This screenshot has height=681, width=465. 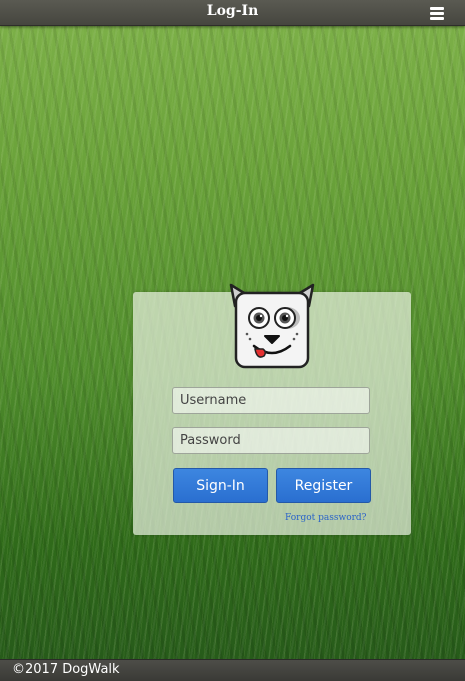 I want to click on hamburger-menu-icon, so click(x=437, y=13).